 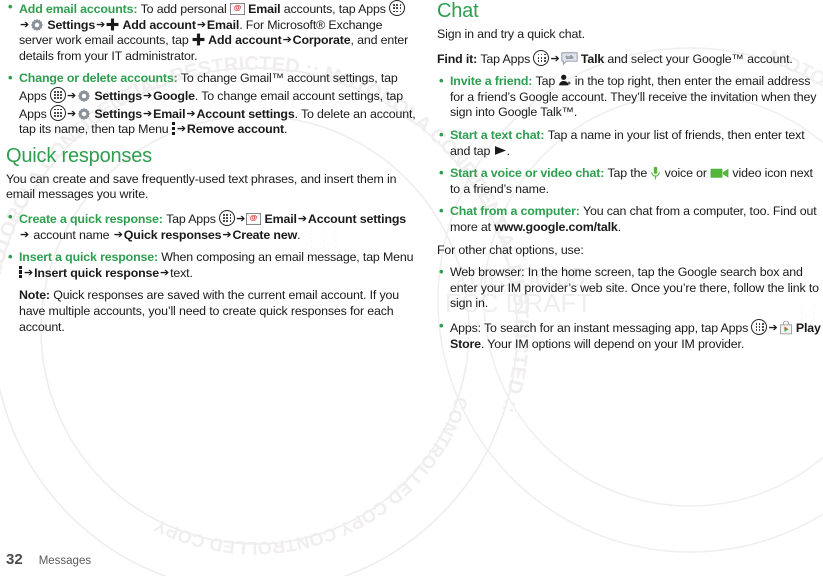 What do you see at coordinates (517, 211) in the screenshot?
I see `list-item-lead: Chat from a computer:` at bounding box center [517, 211].